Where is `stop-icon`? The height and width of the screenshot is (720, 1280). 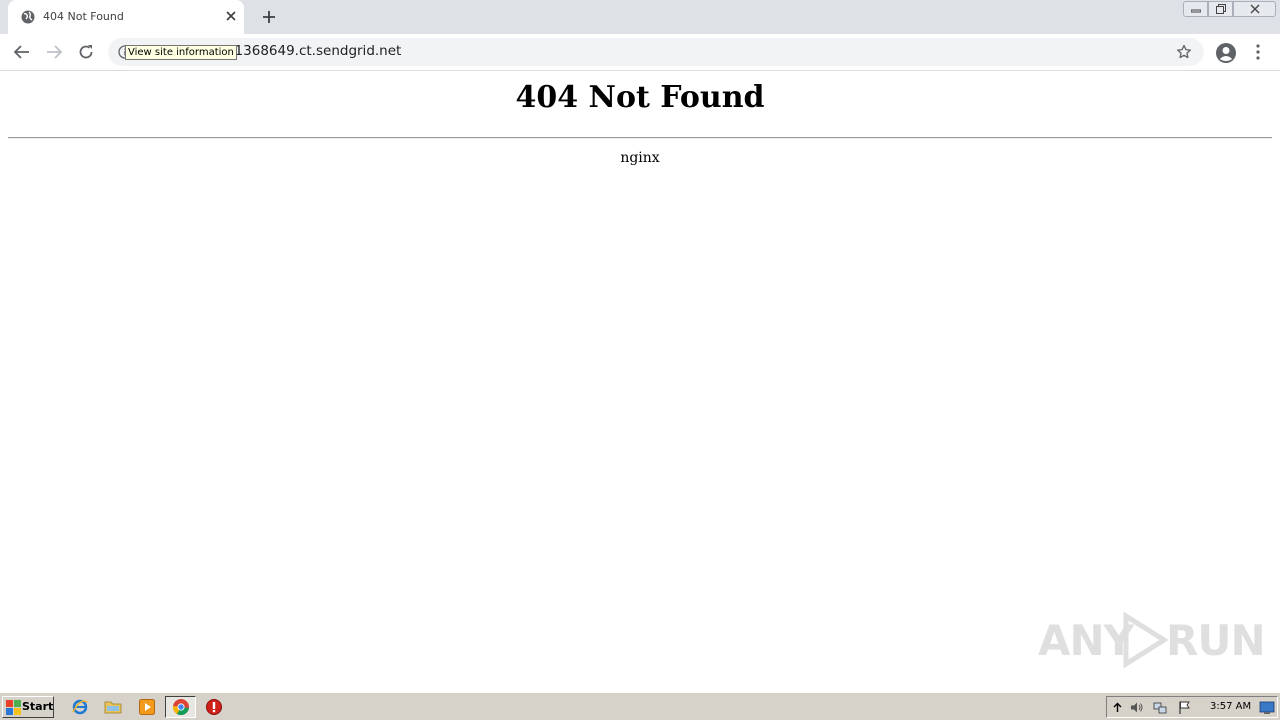 stop-icon is located at coordinates (214, 707).